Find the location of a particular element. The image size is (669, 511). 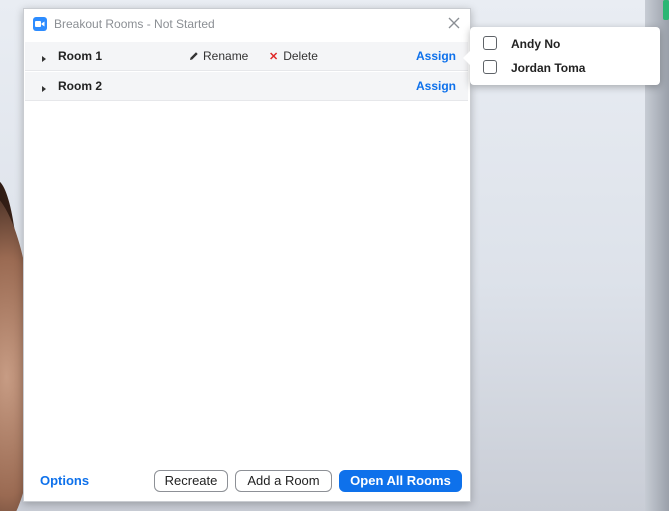

close-icon is located at coordinates (454, 23).